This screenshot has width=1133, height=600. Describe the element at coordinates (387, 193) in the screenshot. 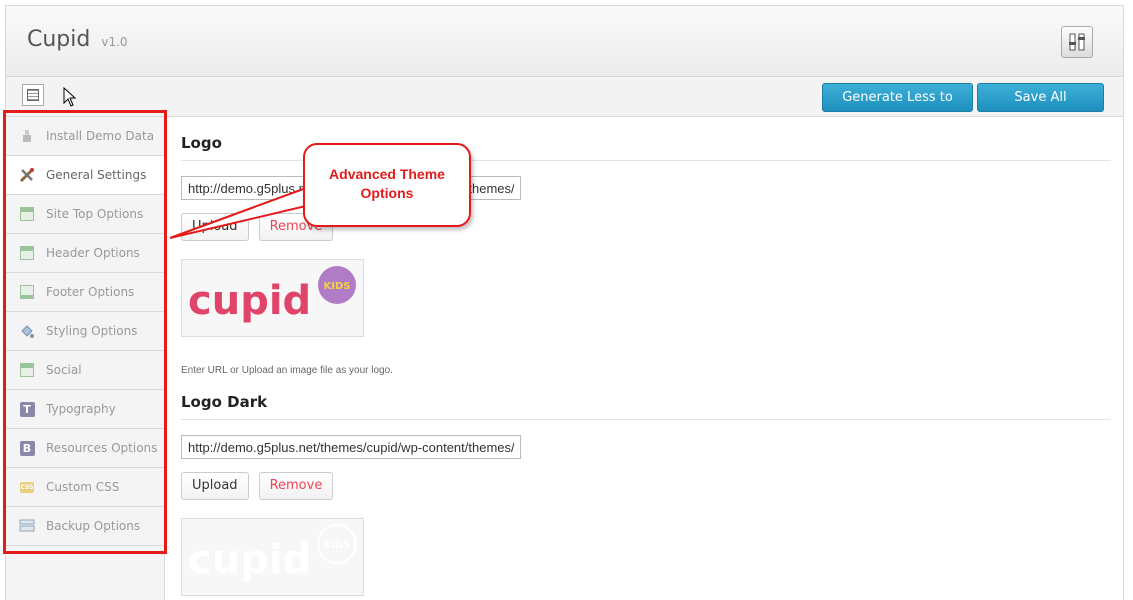

I see `callout-line-2: Options` at that location.